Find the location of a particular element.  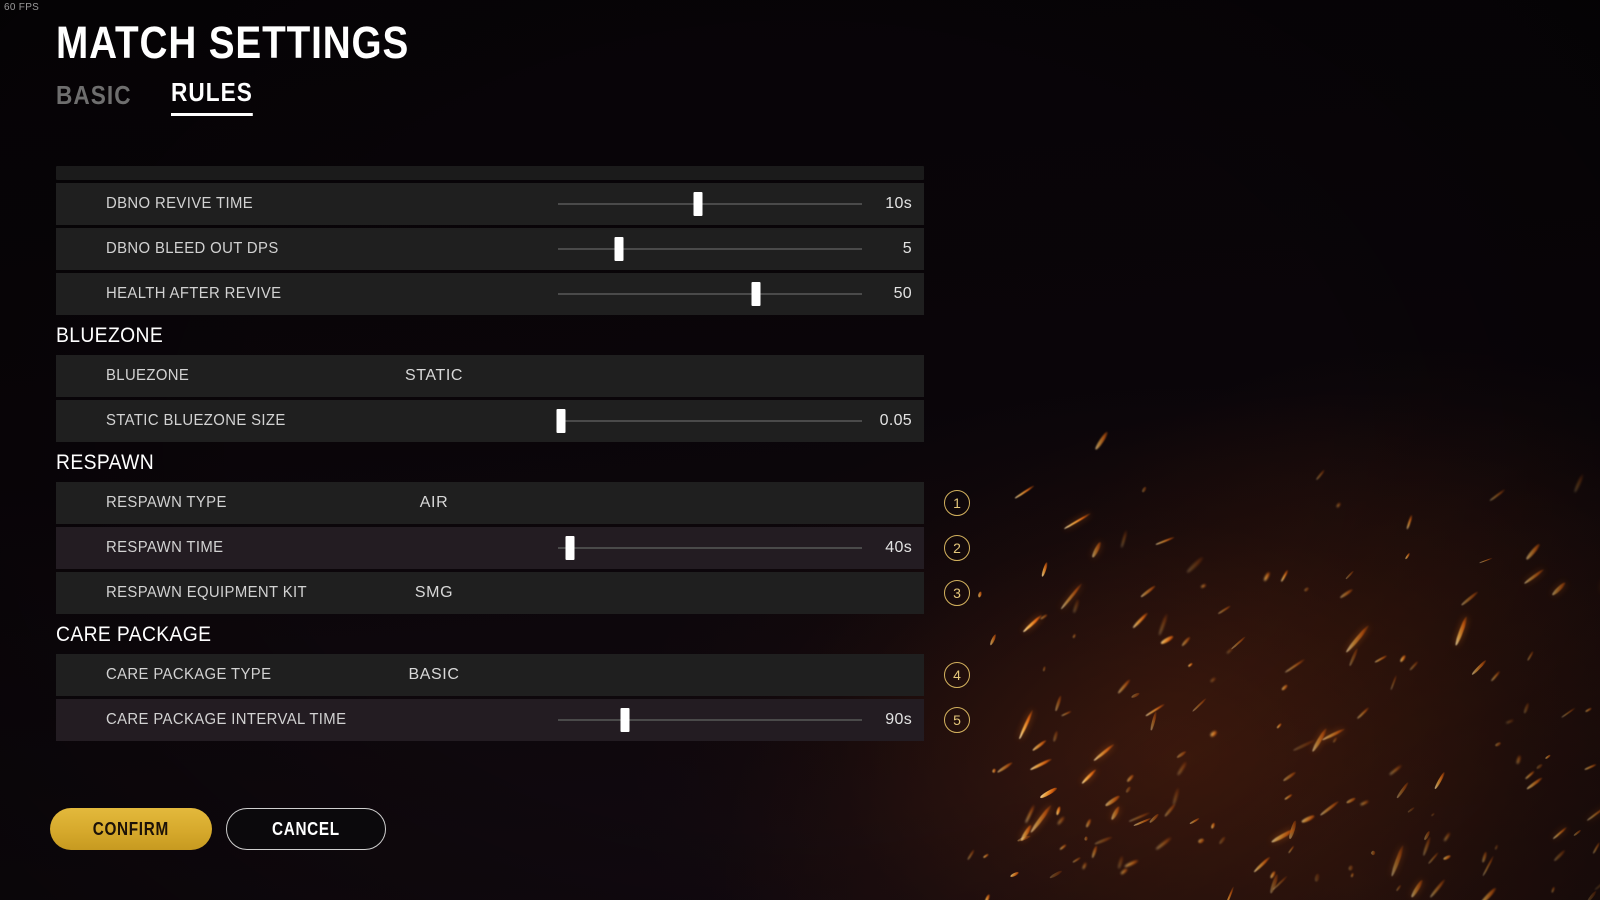

scrolled-partial-row is located at coordinates (490, 173).